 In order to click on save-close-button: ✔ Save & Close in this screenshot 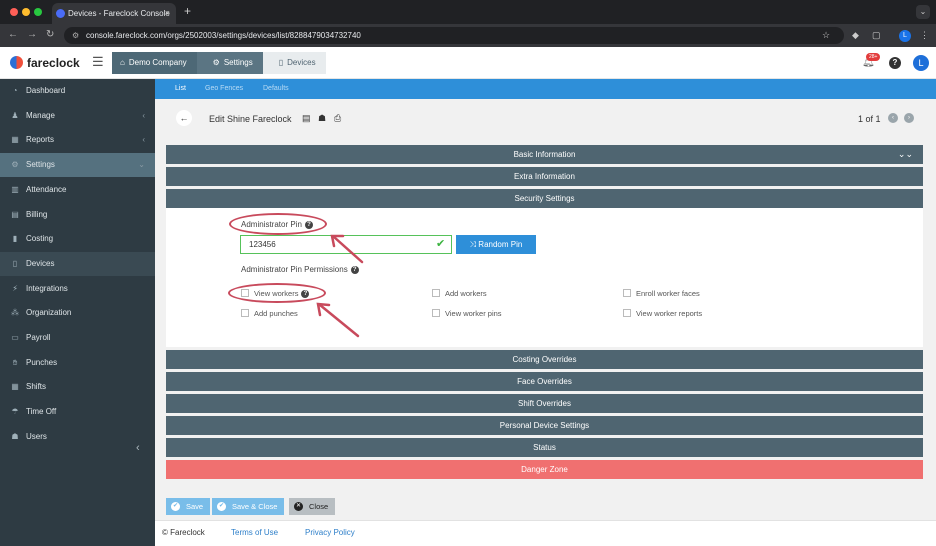, I will do `click(248, 506)`.